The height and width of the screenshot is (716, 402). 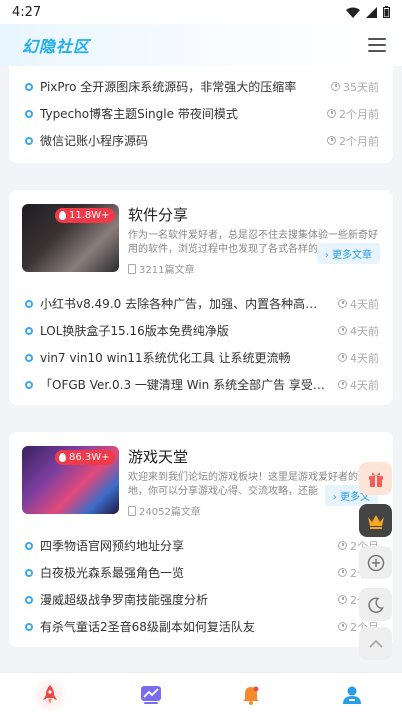 I want to click on hot-count: 11.8W+, so click(x=89, y=215).